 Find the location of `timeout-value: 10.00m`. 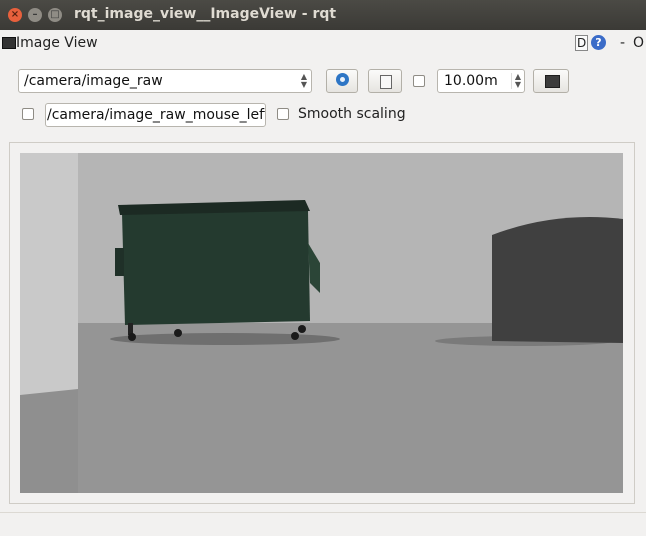

timeout-value: 10.00m is located at coordinates (471, 81).